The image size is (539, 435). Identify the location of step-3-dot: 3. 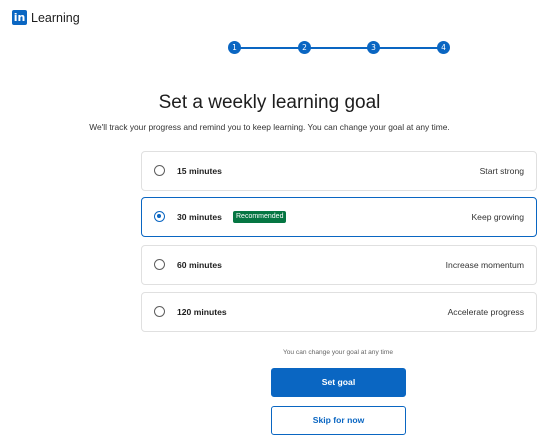
(373, 47).